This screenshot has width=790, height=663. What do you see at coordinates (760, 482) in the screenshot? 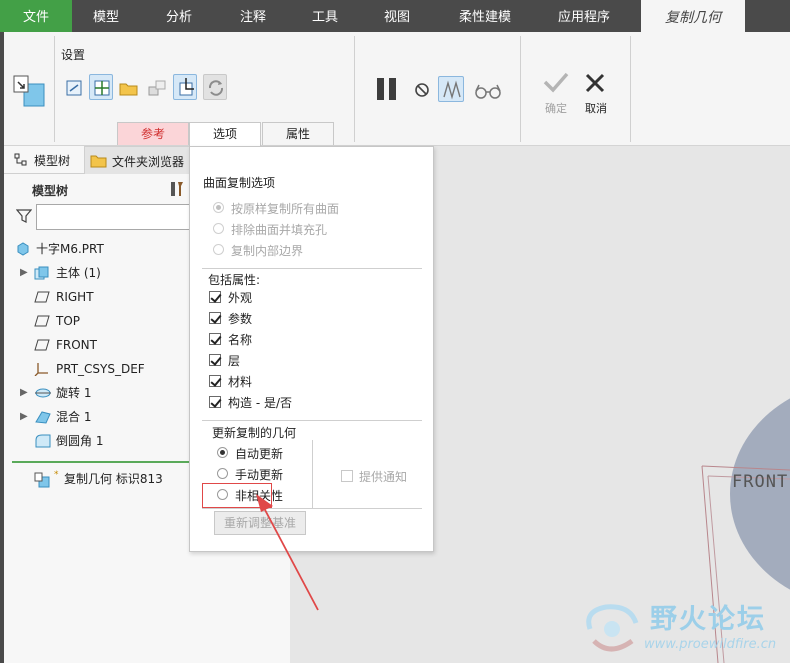
I see `front-plane-label: FRONT` at bounding box center [760, 482].